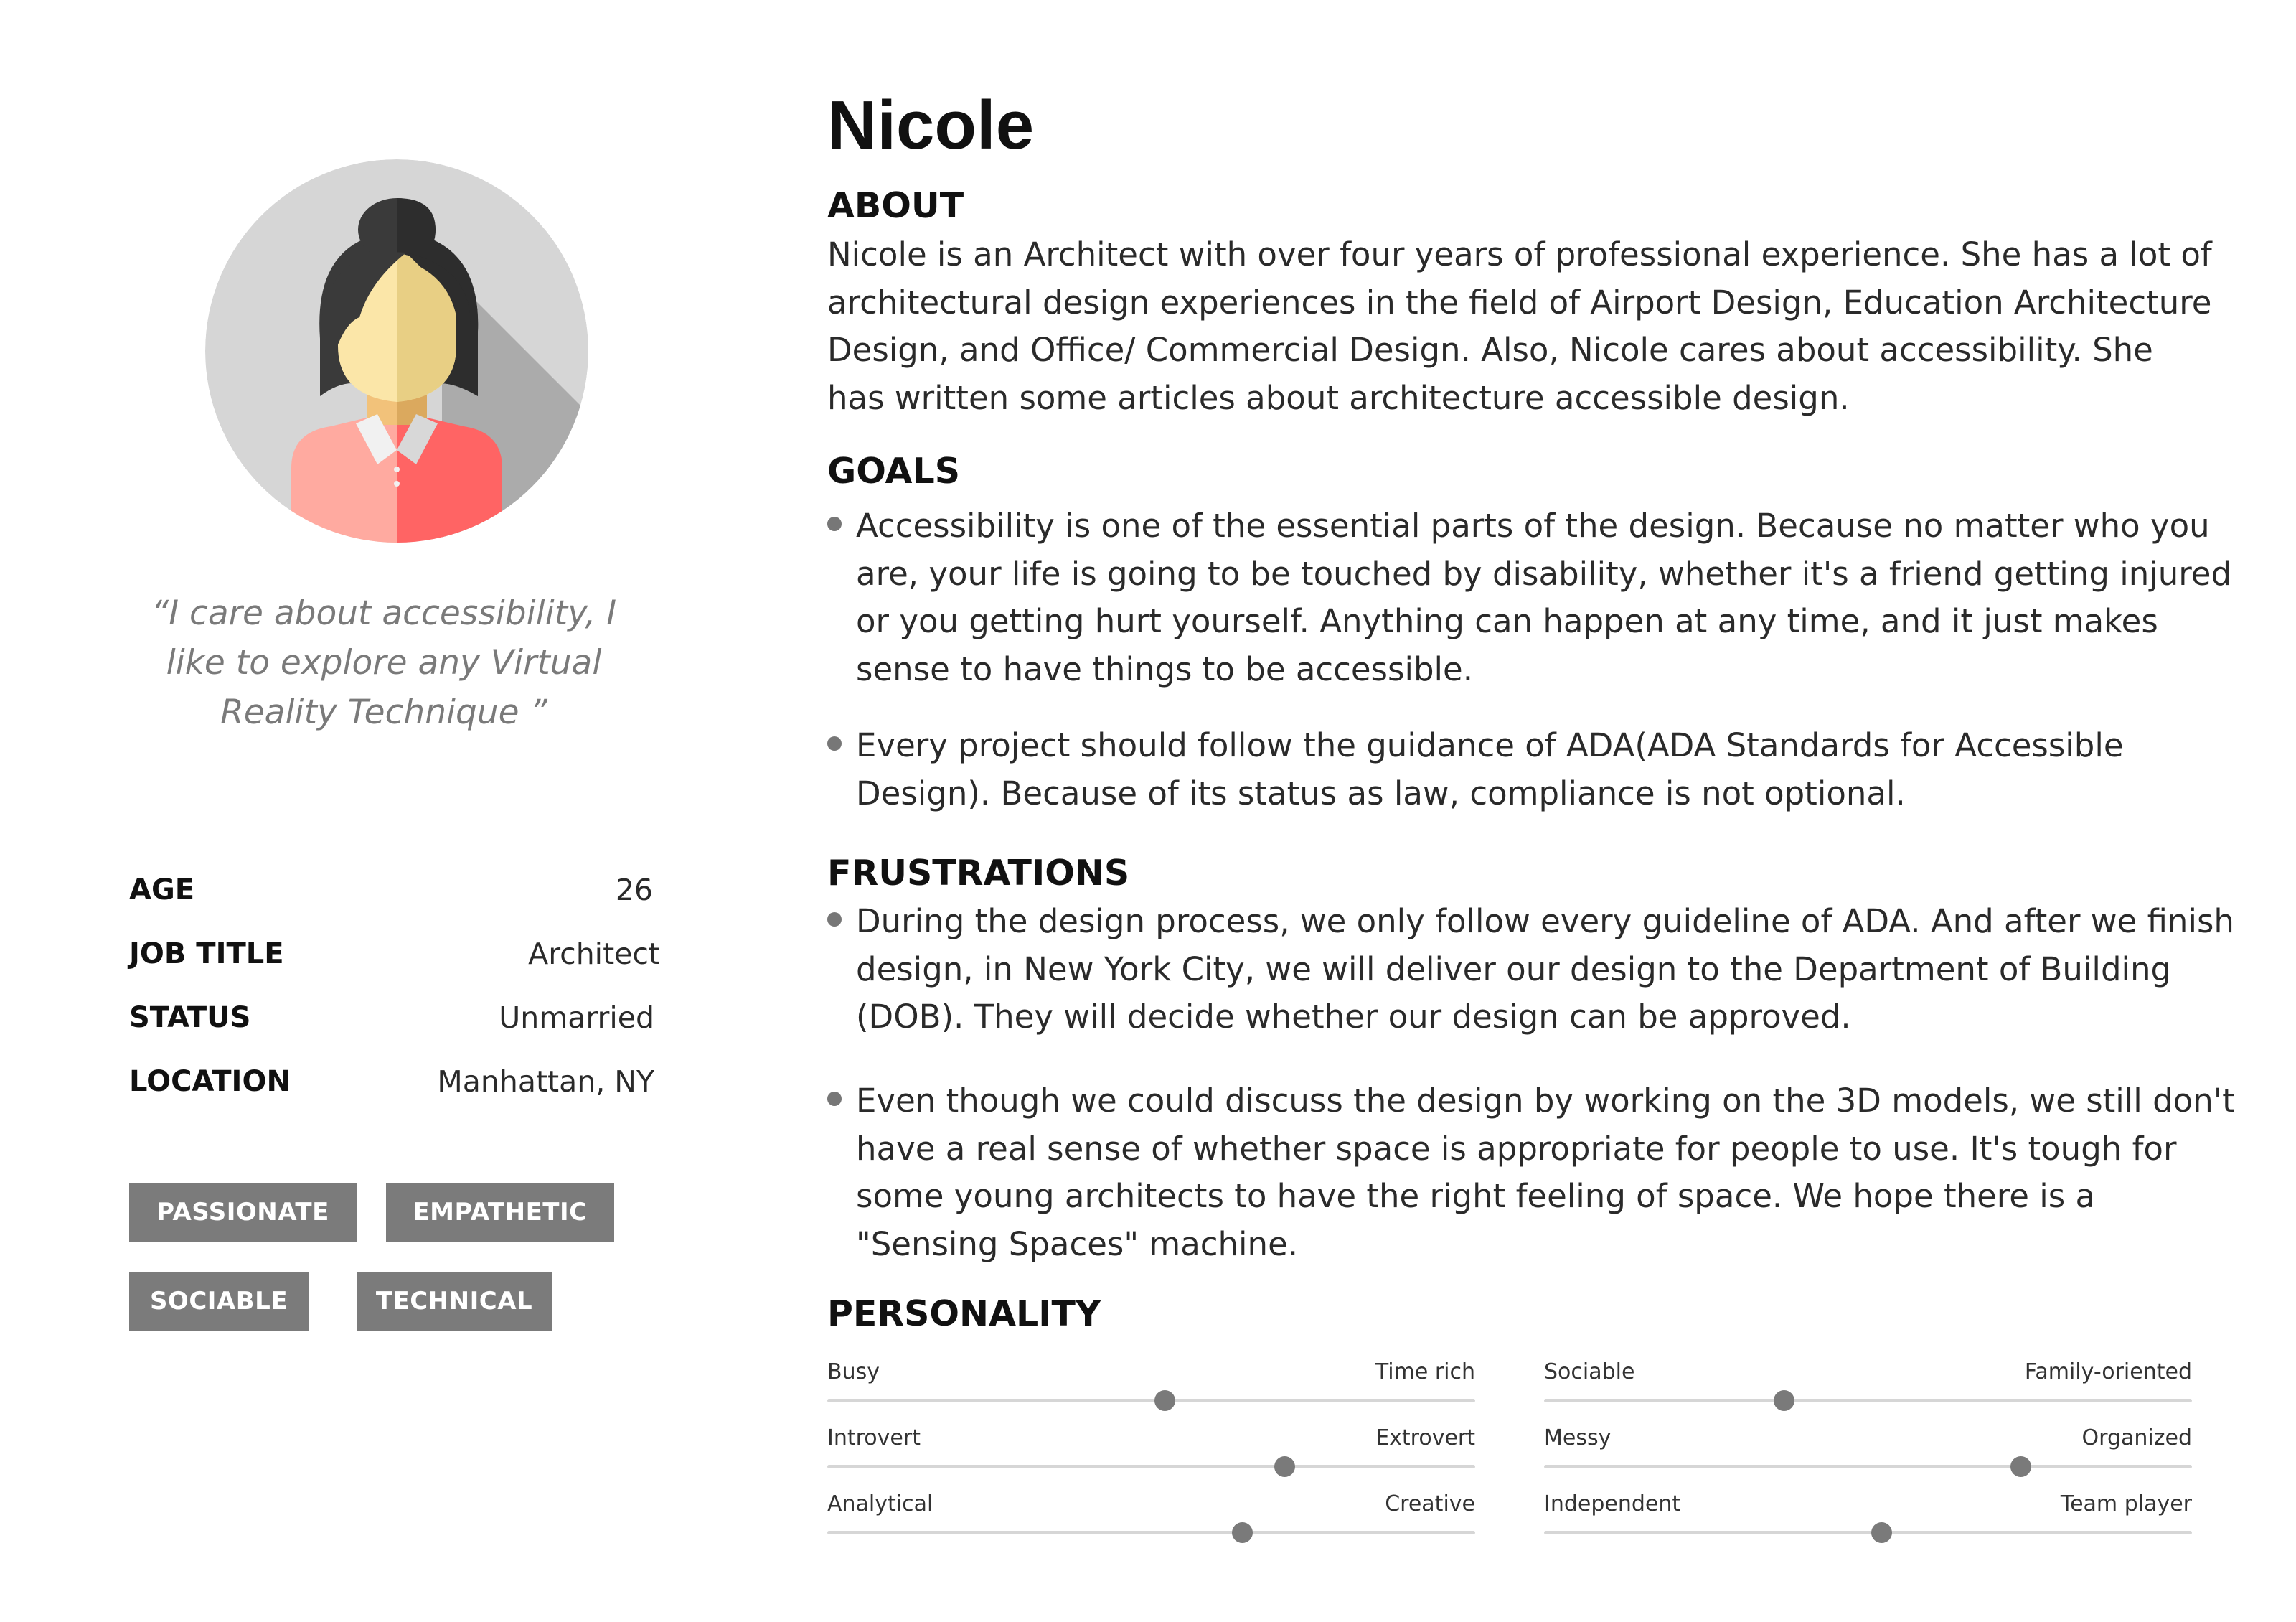 The image size is (2296, 1622). I want to click on fact-key: AGE, so click(162, 889).